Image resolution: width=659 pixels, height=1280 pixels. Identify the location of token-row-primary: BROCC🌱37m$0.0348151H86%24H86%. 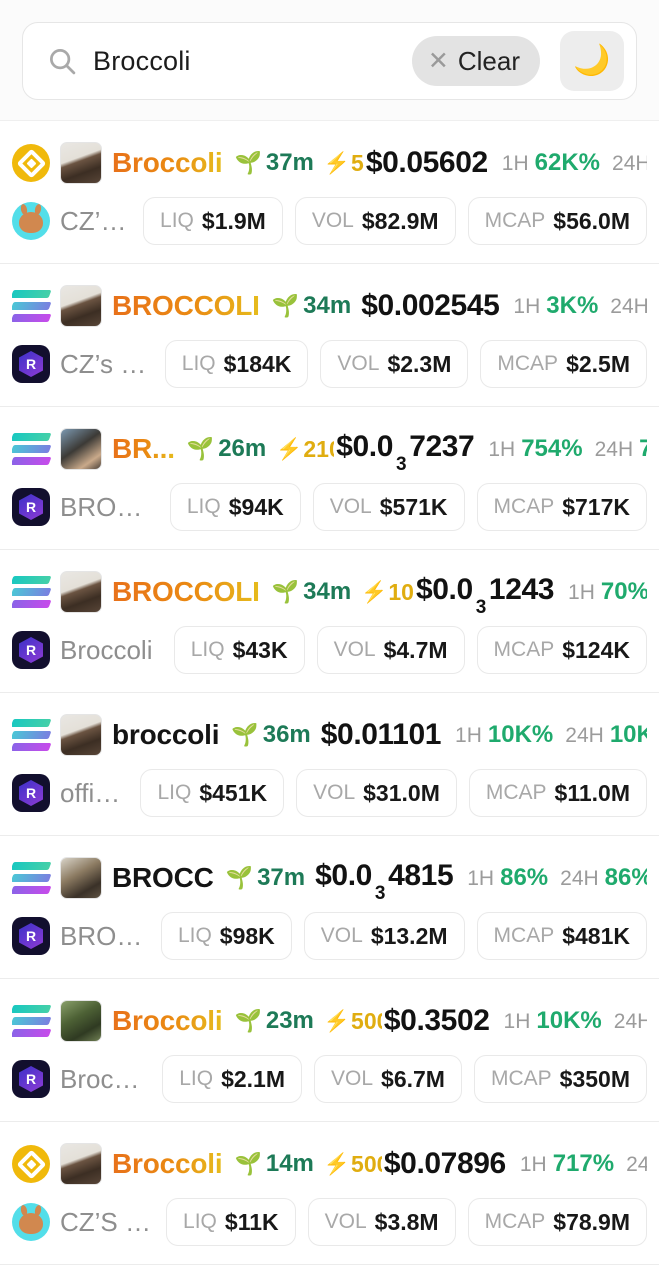
(329, 878).